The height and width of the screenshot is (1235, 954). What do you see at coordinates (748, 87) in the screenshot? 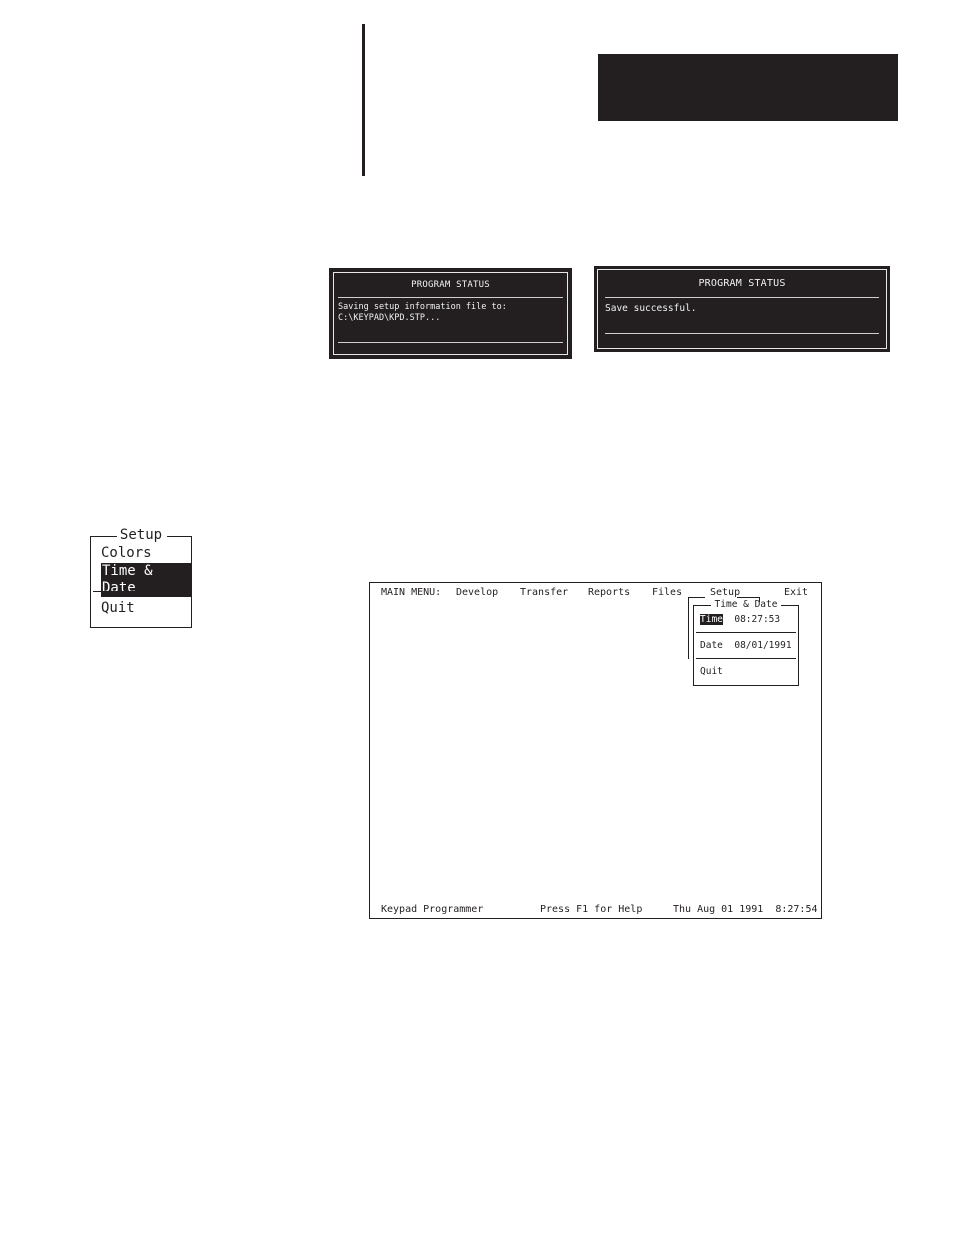
I see `chapter-header-bar` at bounding box center [748, 87].